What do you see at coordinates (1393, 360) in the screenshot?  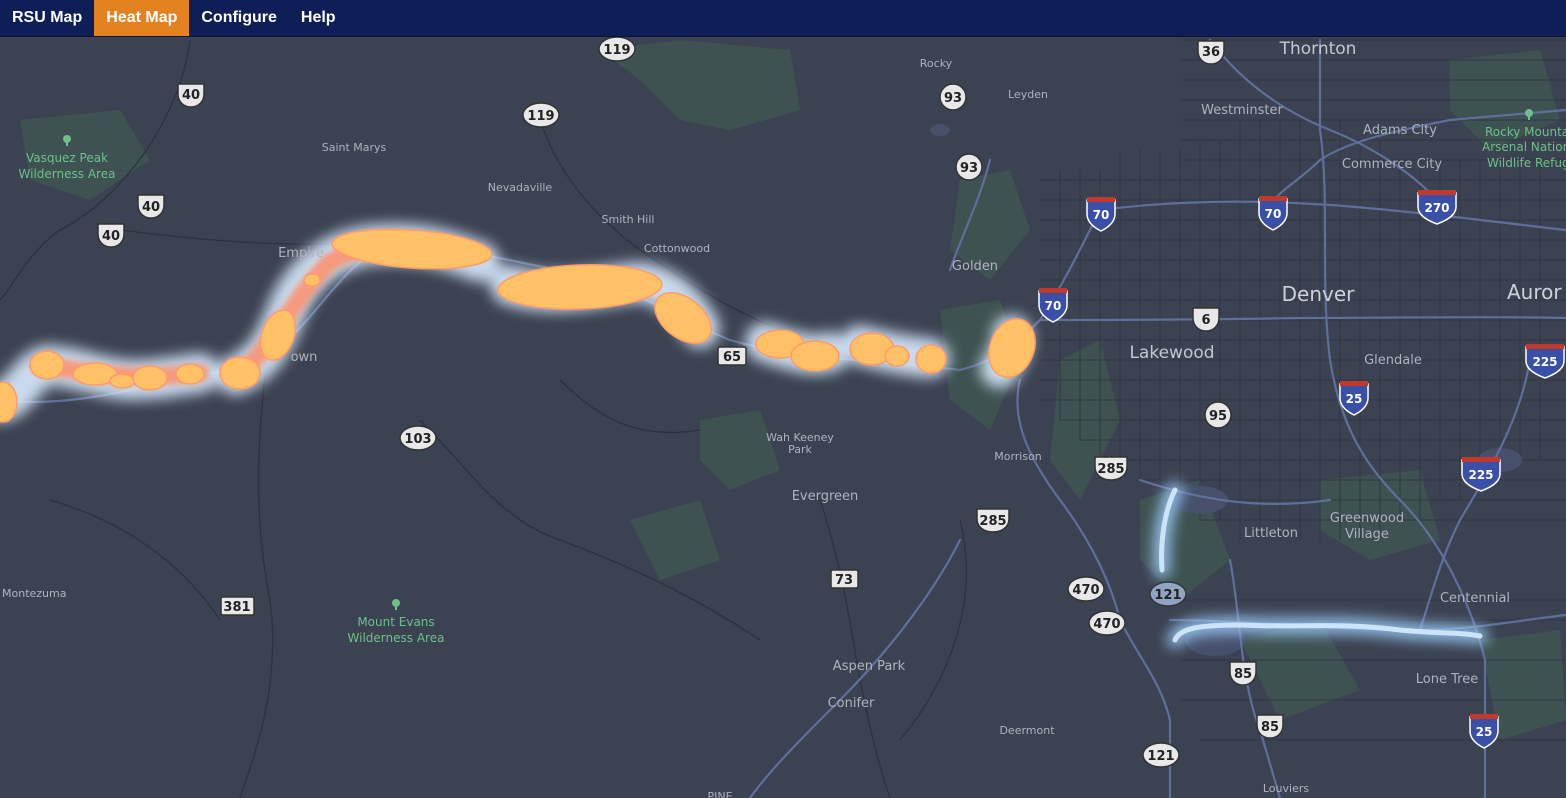 I see `place-label: Glendale` at bounding box center [1393, 360].